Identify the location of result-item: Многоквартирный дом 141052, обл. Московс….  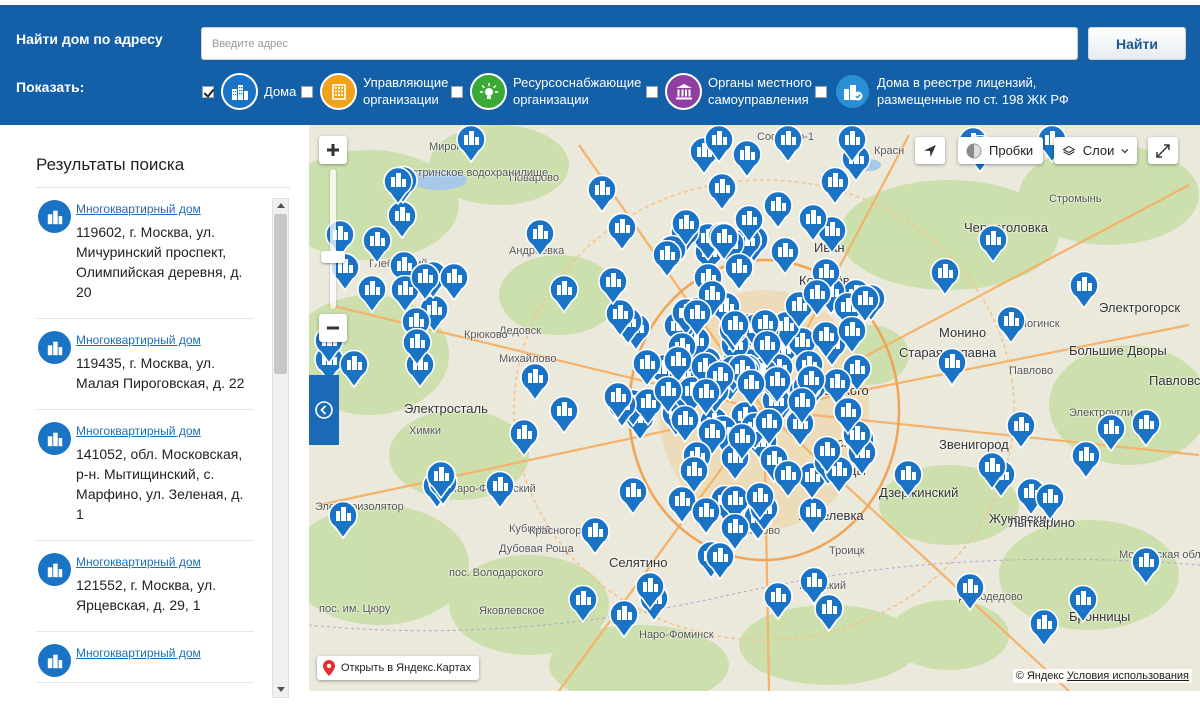
(145, 475).